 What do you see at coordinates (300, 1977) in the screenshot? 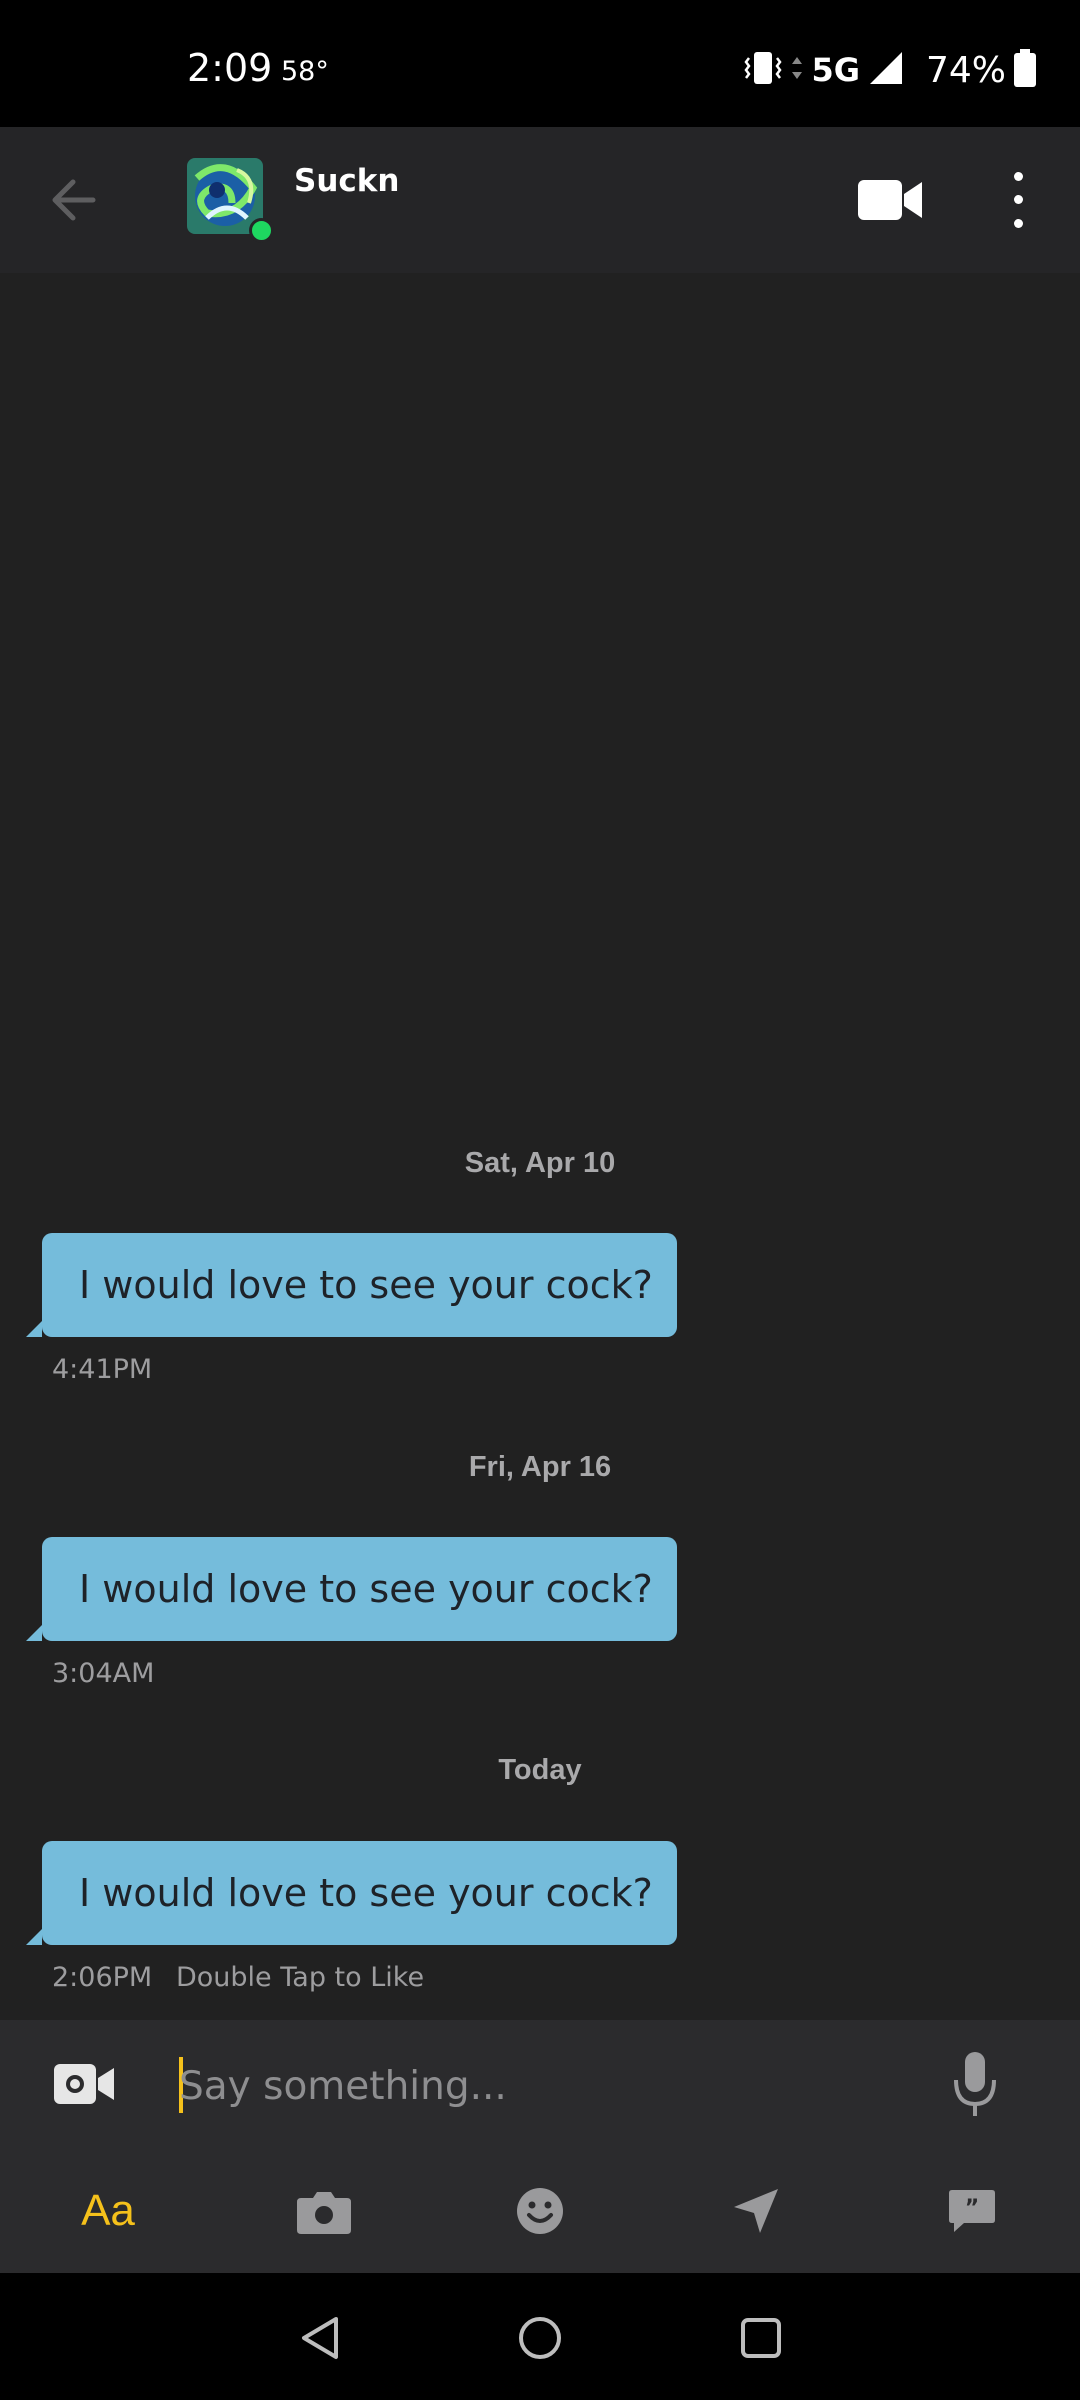
I see `double-tap-hint: Double Tap to Like` at bounding box center [300, 1977].